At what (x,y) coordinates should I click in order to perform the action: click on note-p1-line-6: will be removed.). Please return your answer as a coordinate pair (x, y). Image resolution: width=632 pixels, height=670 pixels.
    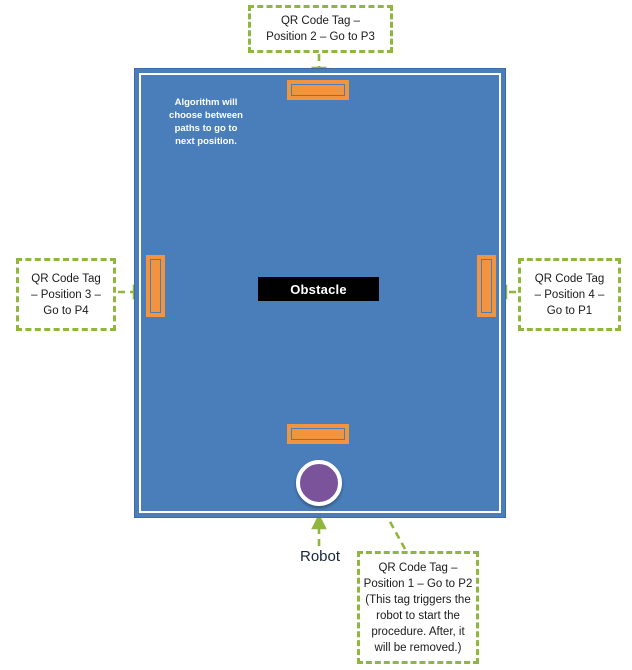
    Looking at the image, I should click on (418, 647).